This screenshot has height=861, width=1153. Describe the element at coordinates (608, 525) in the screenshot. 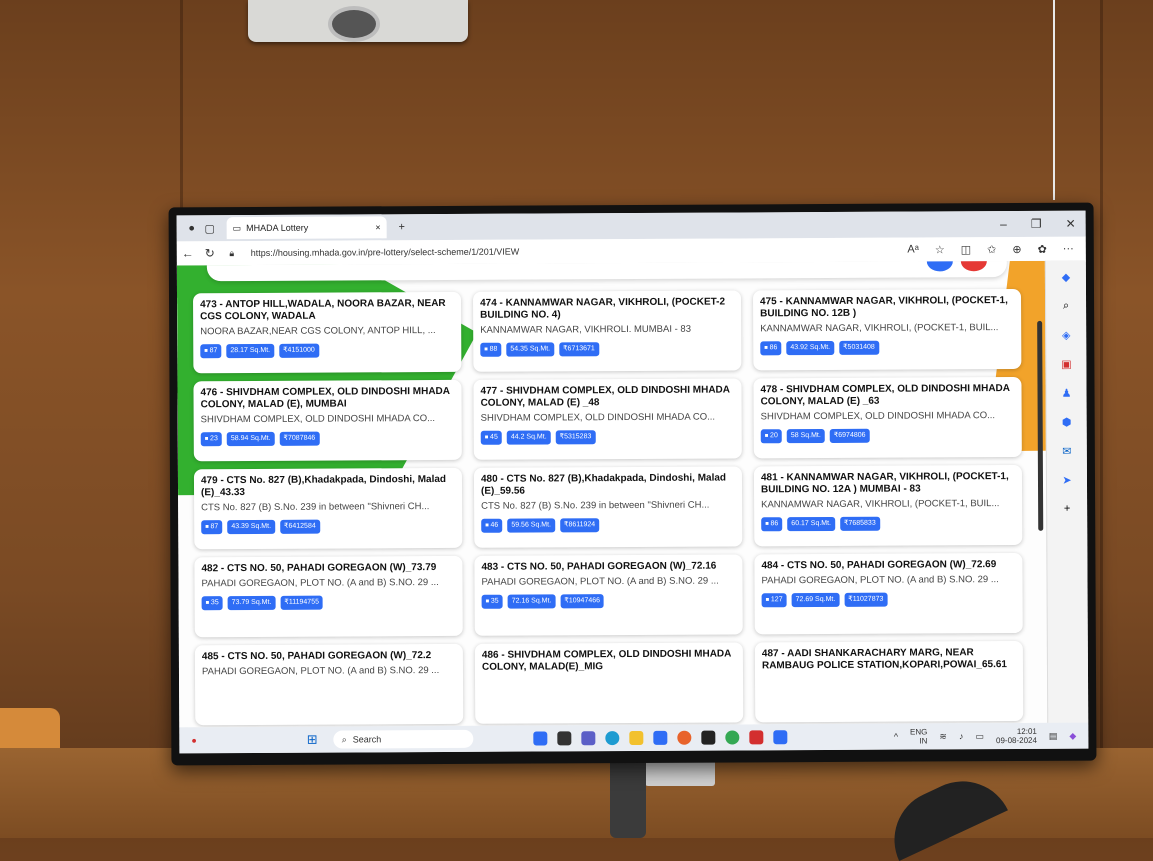

I see `scheme-chips: 46 59.56 Sq.Mt.₹8611924` at that location.